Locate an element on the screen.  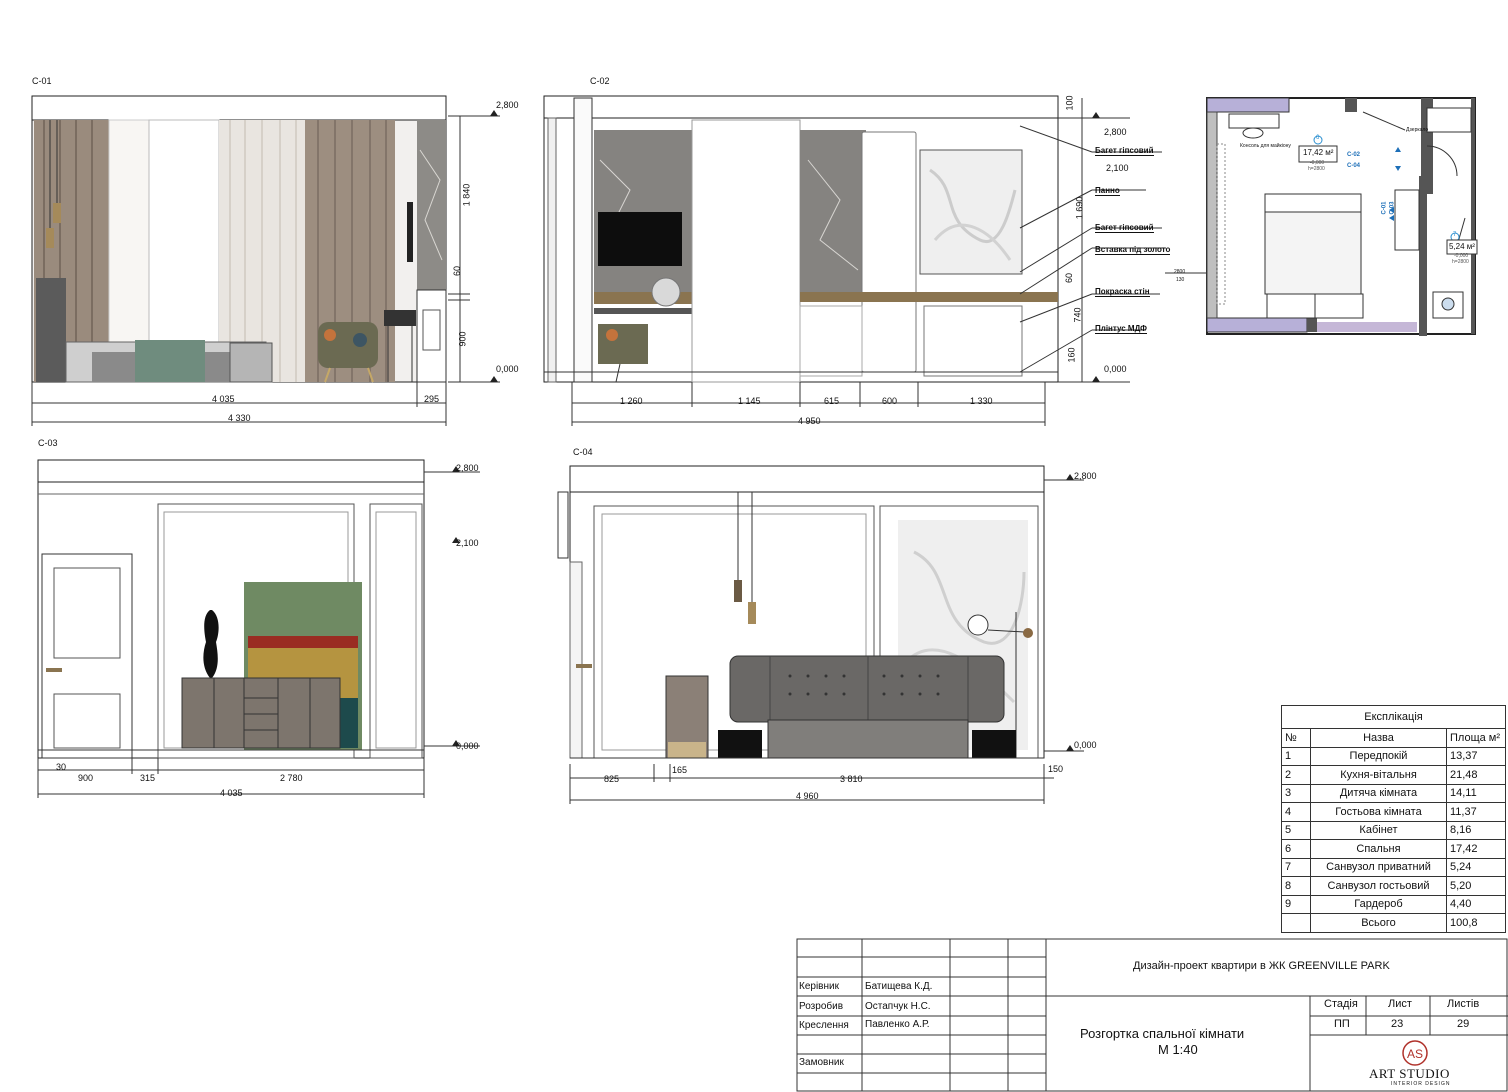
dim-c01-v2: 60 is located at coordinates (457, 271).